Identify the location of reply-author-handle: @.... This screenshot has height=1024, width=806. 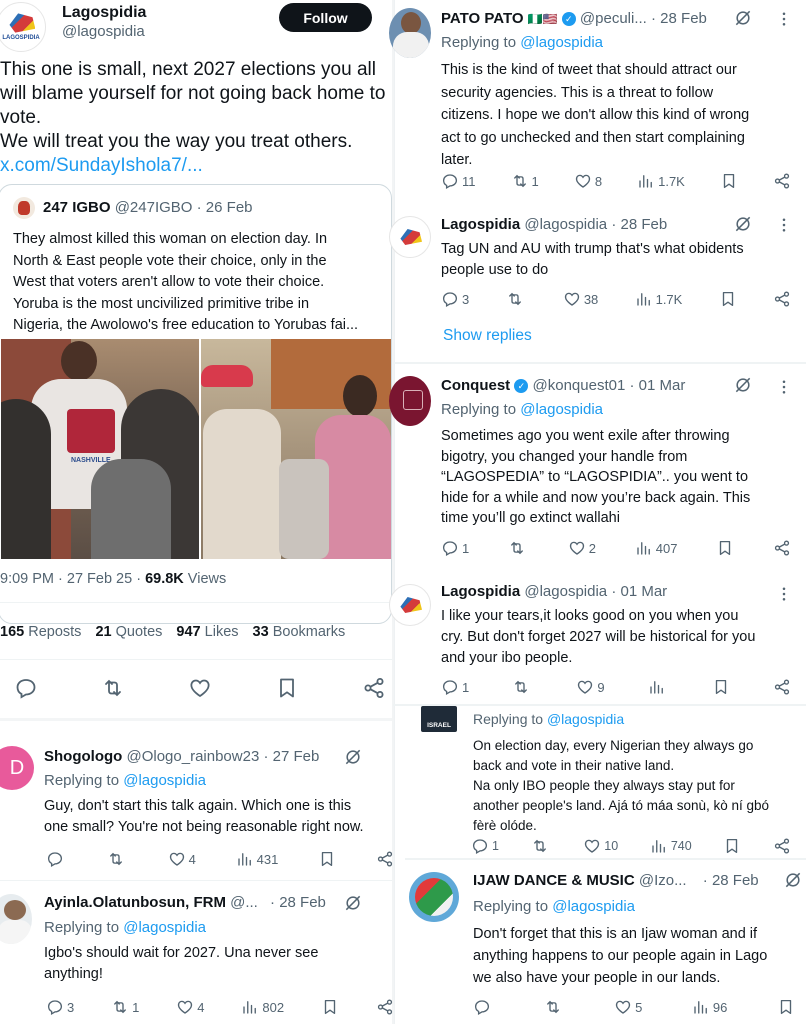
(244, 902).